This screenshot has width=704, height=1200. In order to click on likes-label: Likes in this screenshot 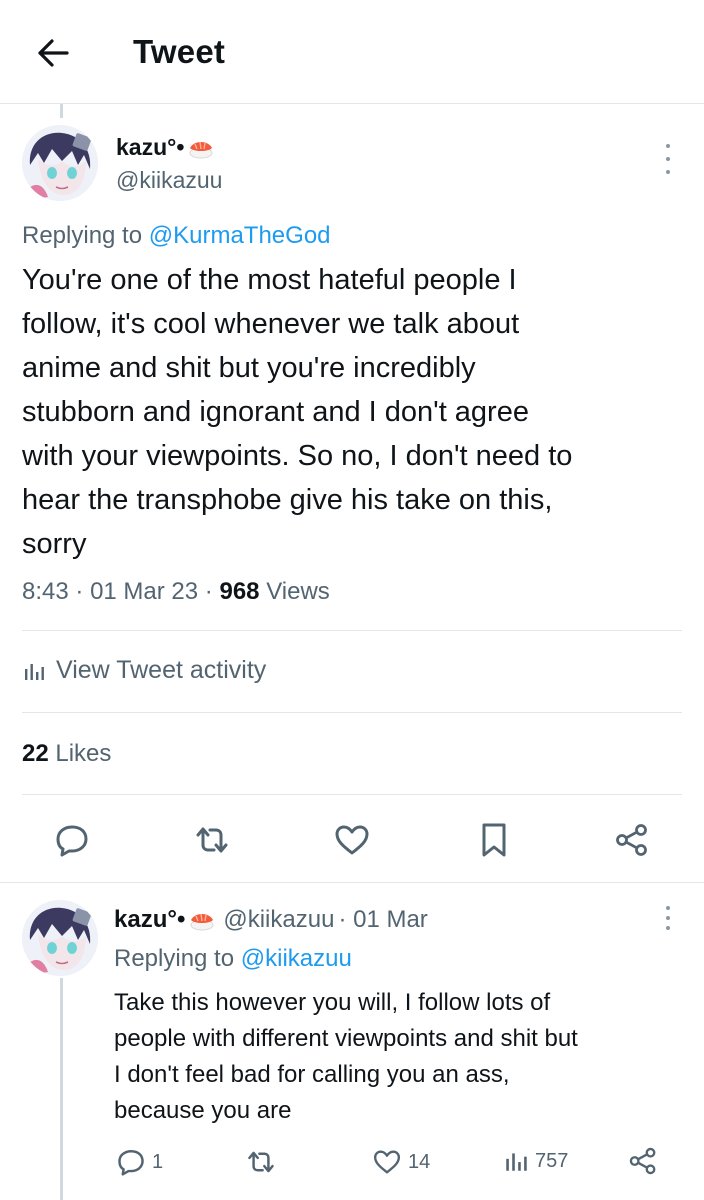, I will do `click(83, 753)`.